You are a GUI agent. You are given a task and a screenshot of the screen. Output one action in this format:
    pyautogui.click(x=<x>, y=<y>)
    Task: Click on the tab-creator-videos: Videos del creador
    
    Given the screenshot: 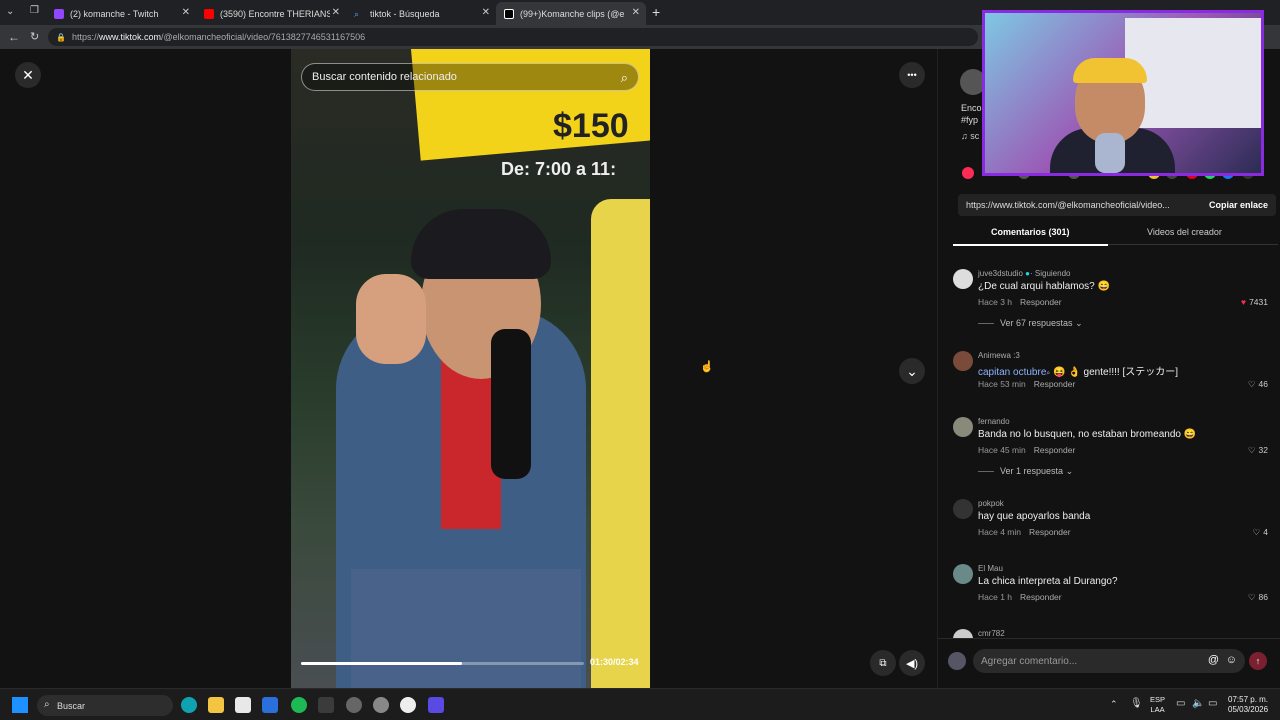 What is the action you would take?
    pyautogui.click(x=1184, y=232)
    